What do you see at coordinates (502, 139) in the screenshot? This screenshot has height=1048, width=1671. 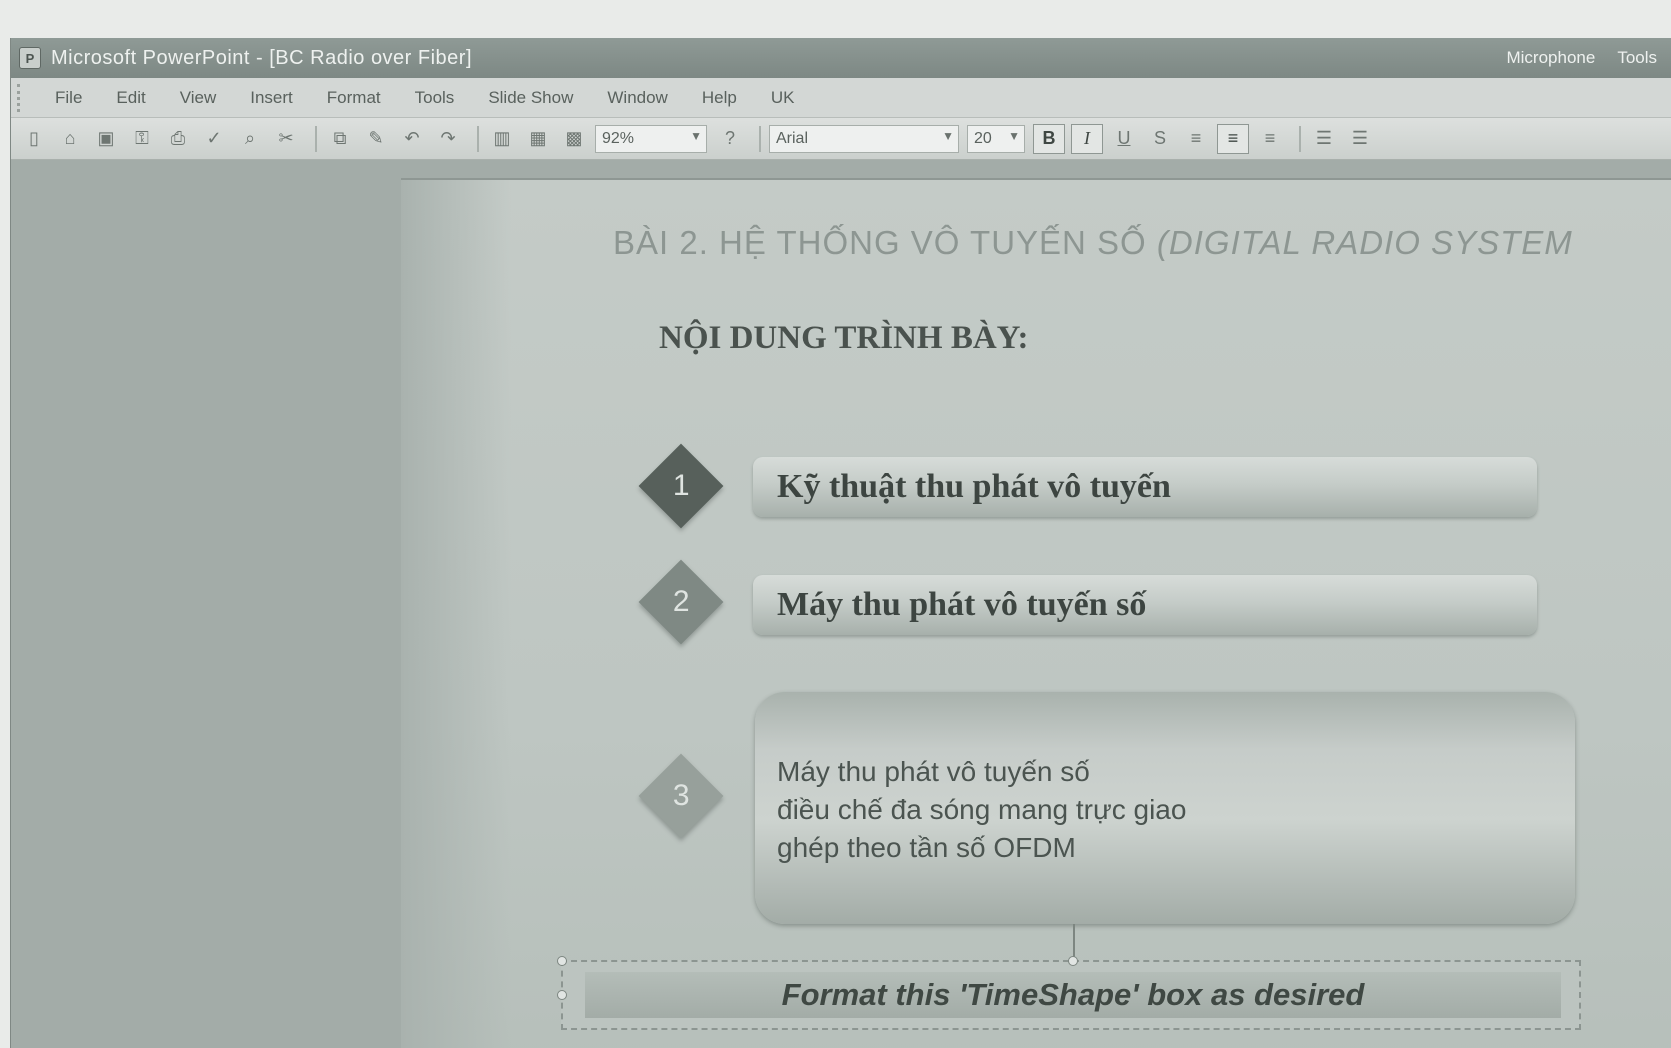 I see `insert-chart-icon: ▥` at bounding box center [502, 139].